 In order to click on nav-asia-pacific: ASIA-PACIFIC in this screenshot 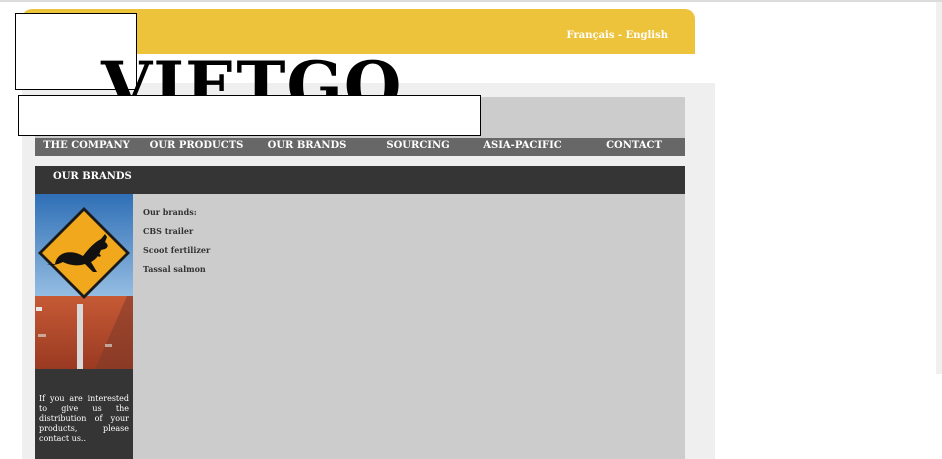, I will do `click(522, 147)`.